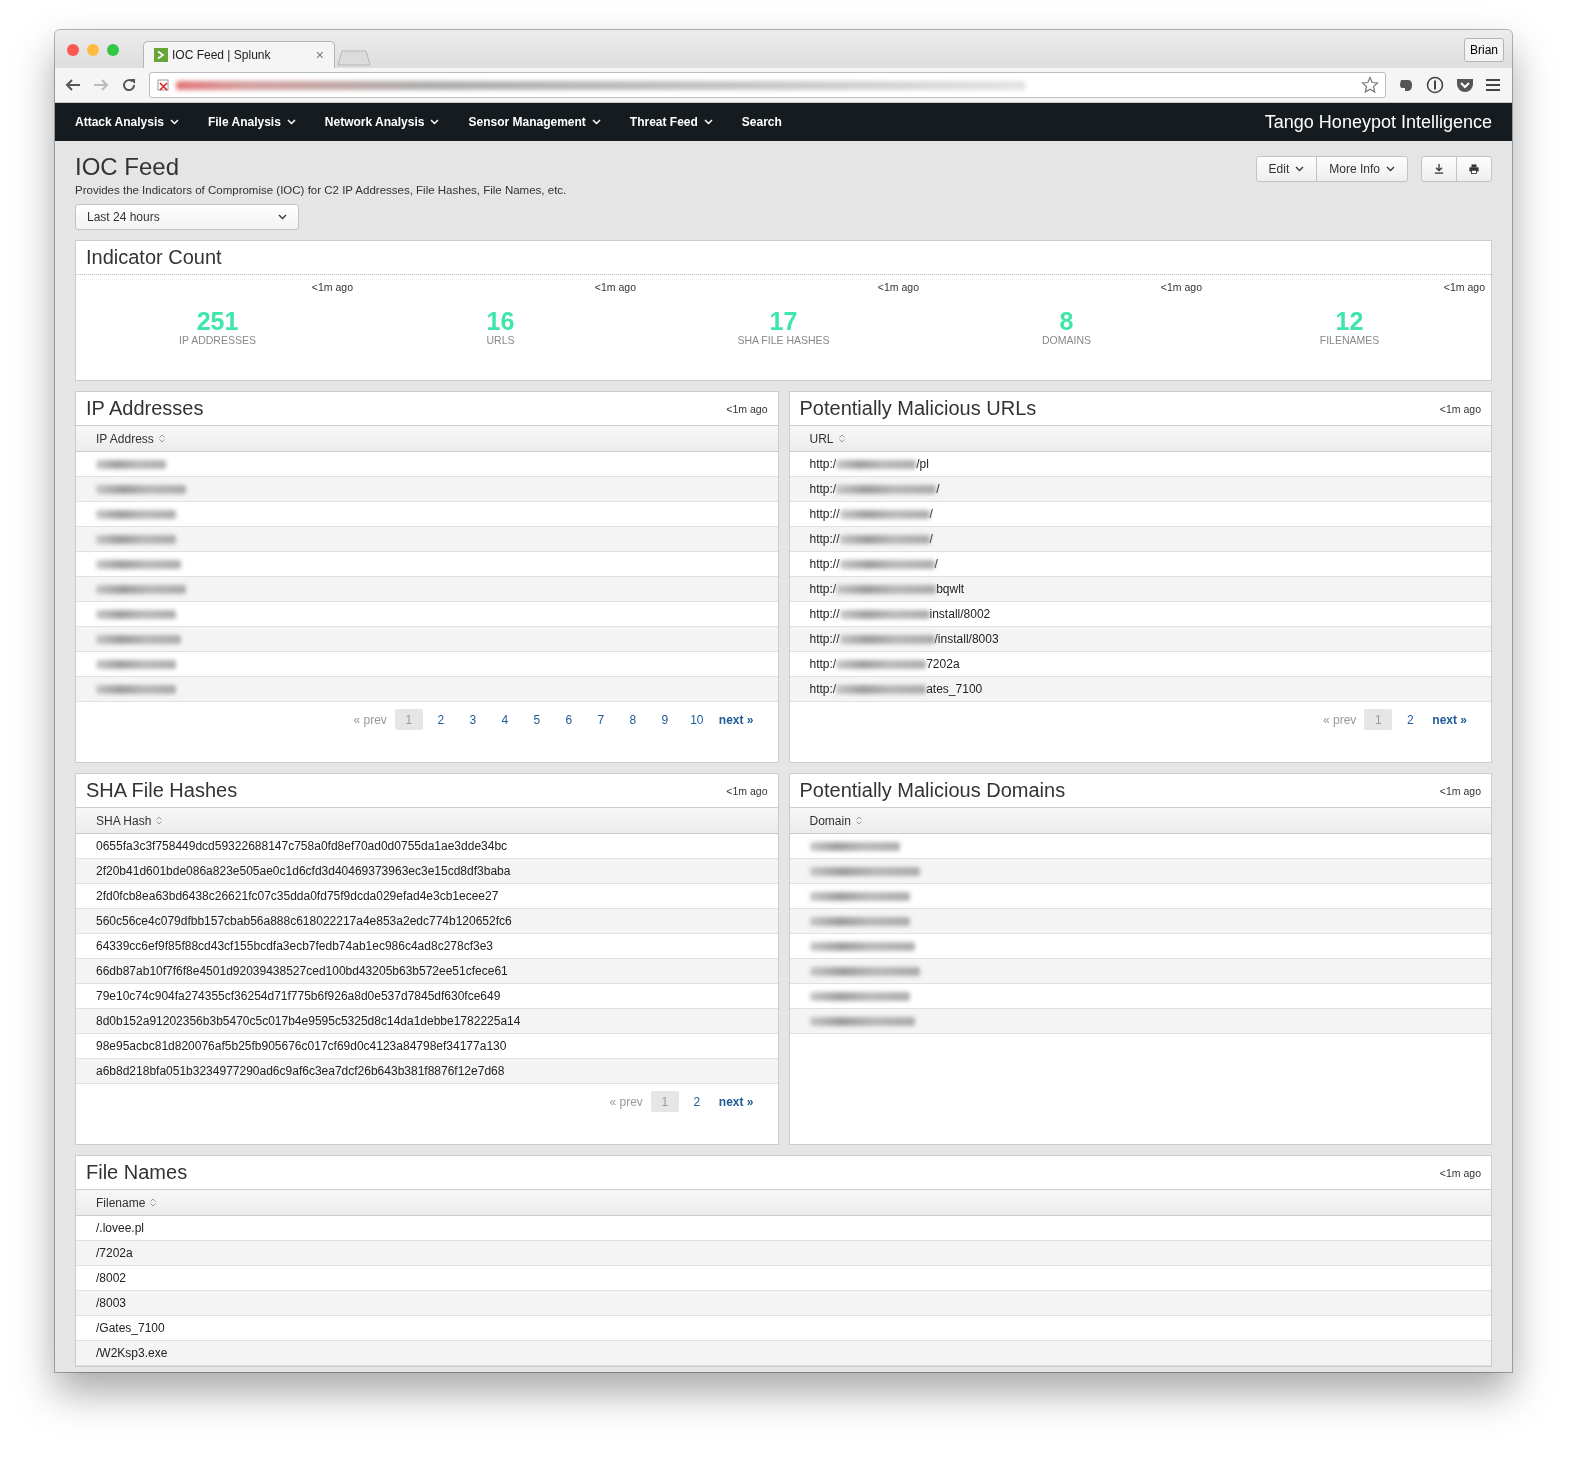 This screenshot has width=1576, height=1457. What do you see at coordinates (427, 439) in the screenshot?
I see `column-header: IP Address` at bounding box center [427, 439].